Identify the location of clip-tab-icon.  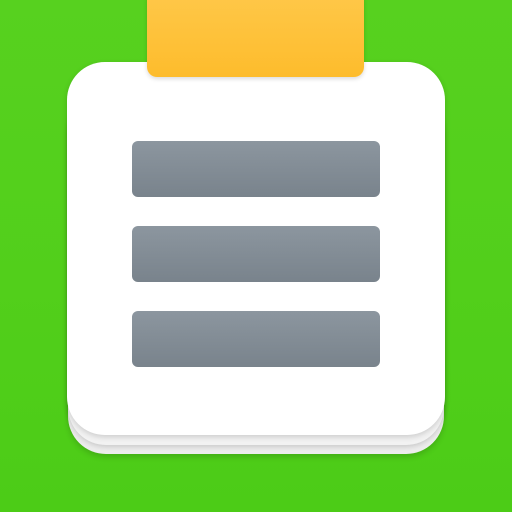
(255, 38).